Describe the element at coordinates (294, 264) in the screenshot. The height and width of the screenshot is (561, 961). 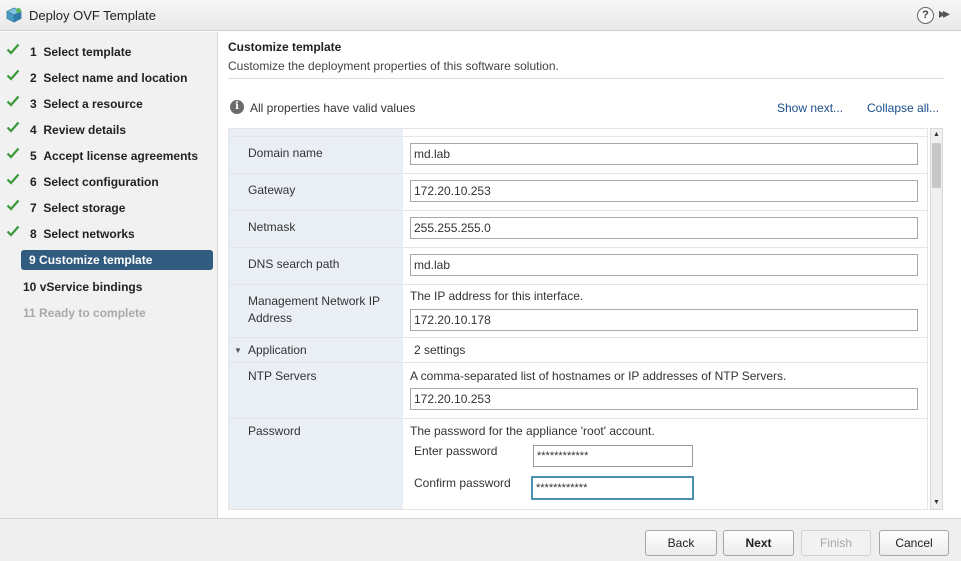
I see `property-label: DNS search path` at that location.